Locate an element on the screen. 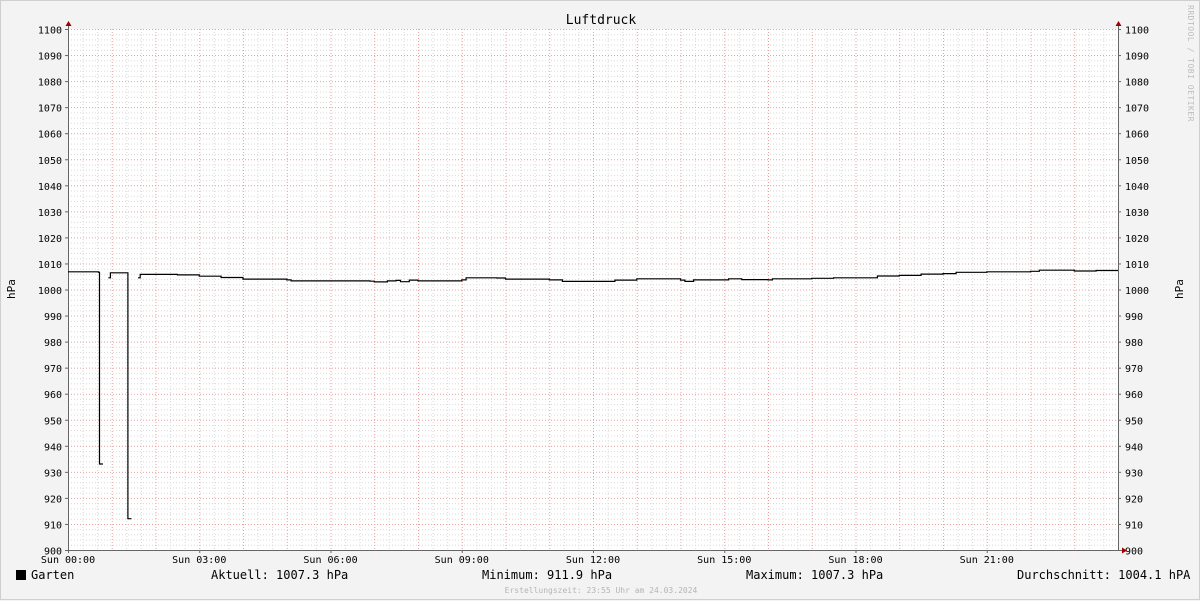 This screenshot has height=601, width=1200. x-tick-label: Sun 06:00 is located at coordinates (330, 560).